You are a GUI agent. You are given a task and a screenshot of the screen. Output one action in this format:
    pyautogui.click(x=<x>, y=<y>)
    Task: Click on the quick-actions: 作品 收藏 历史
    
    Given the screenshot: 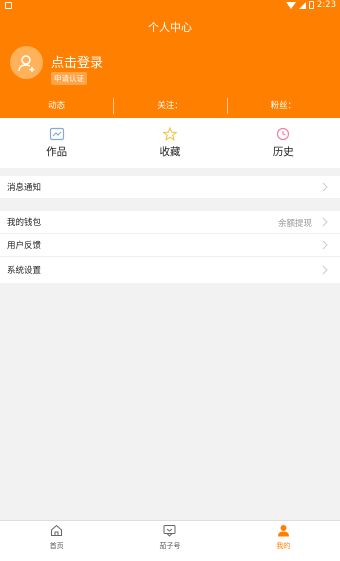 What is the action you would take?
    pyautogui.click(x=170, y=143)
    